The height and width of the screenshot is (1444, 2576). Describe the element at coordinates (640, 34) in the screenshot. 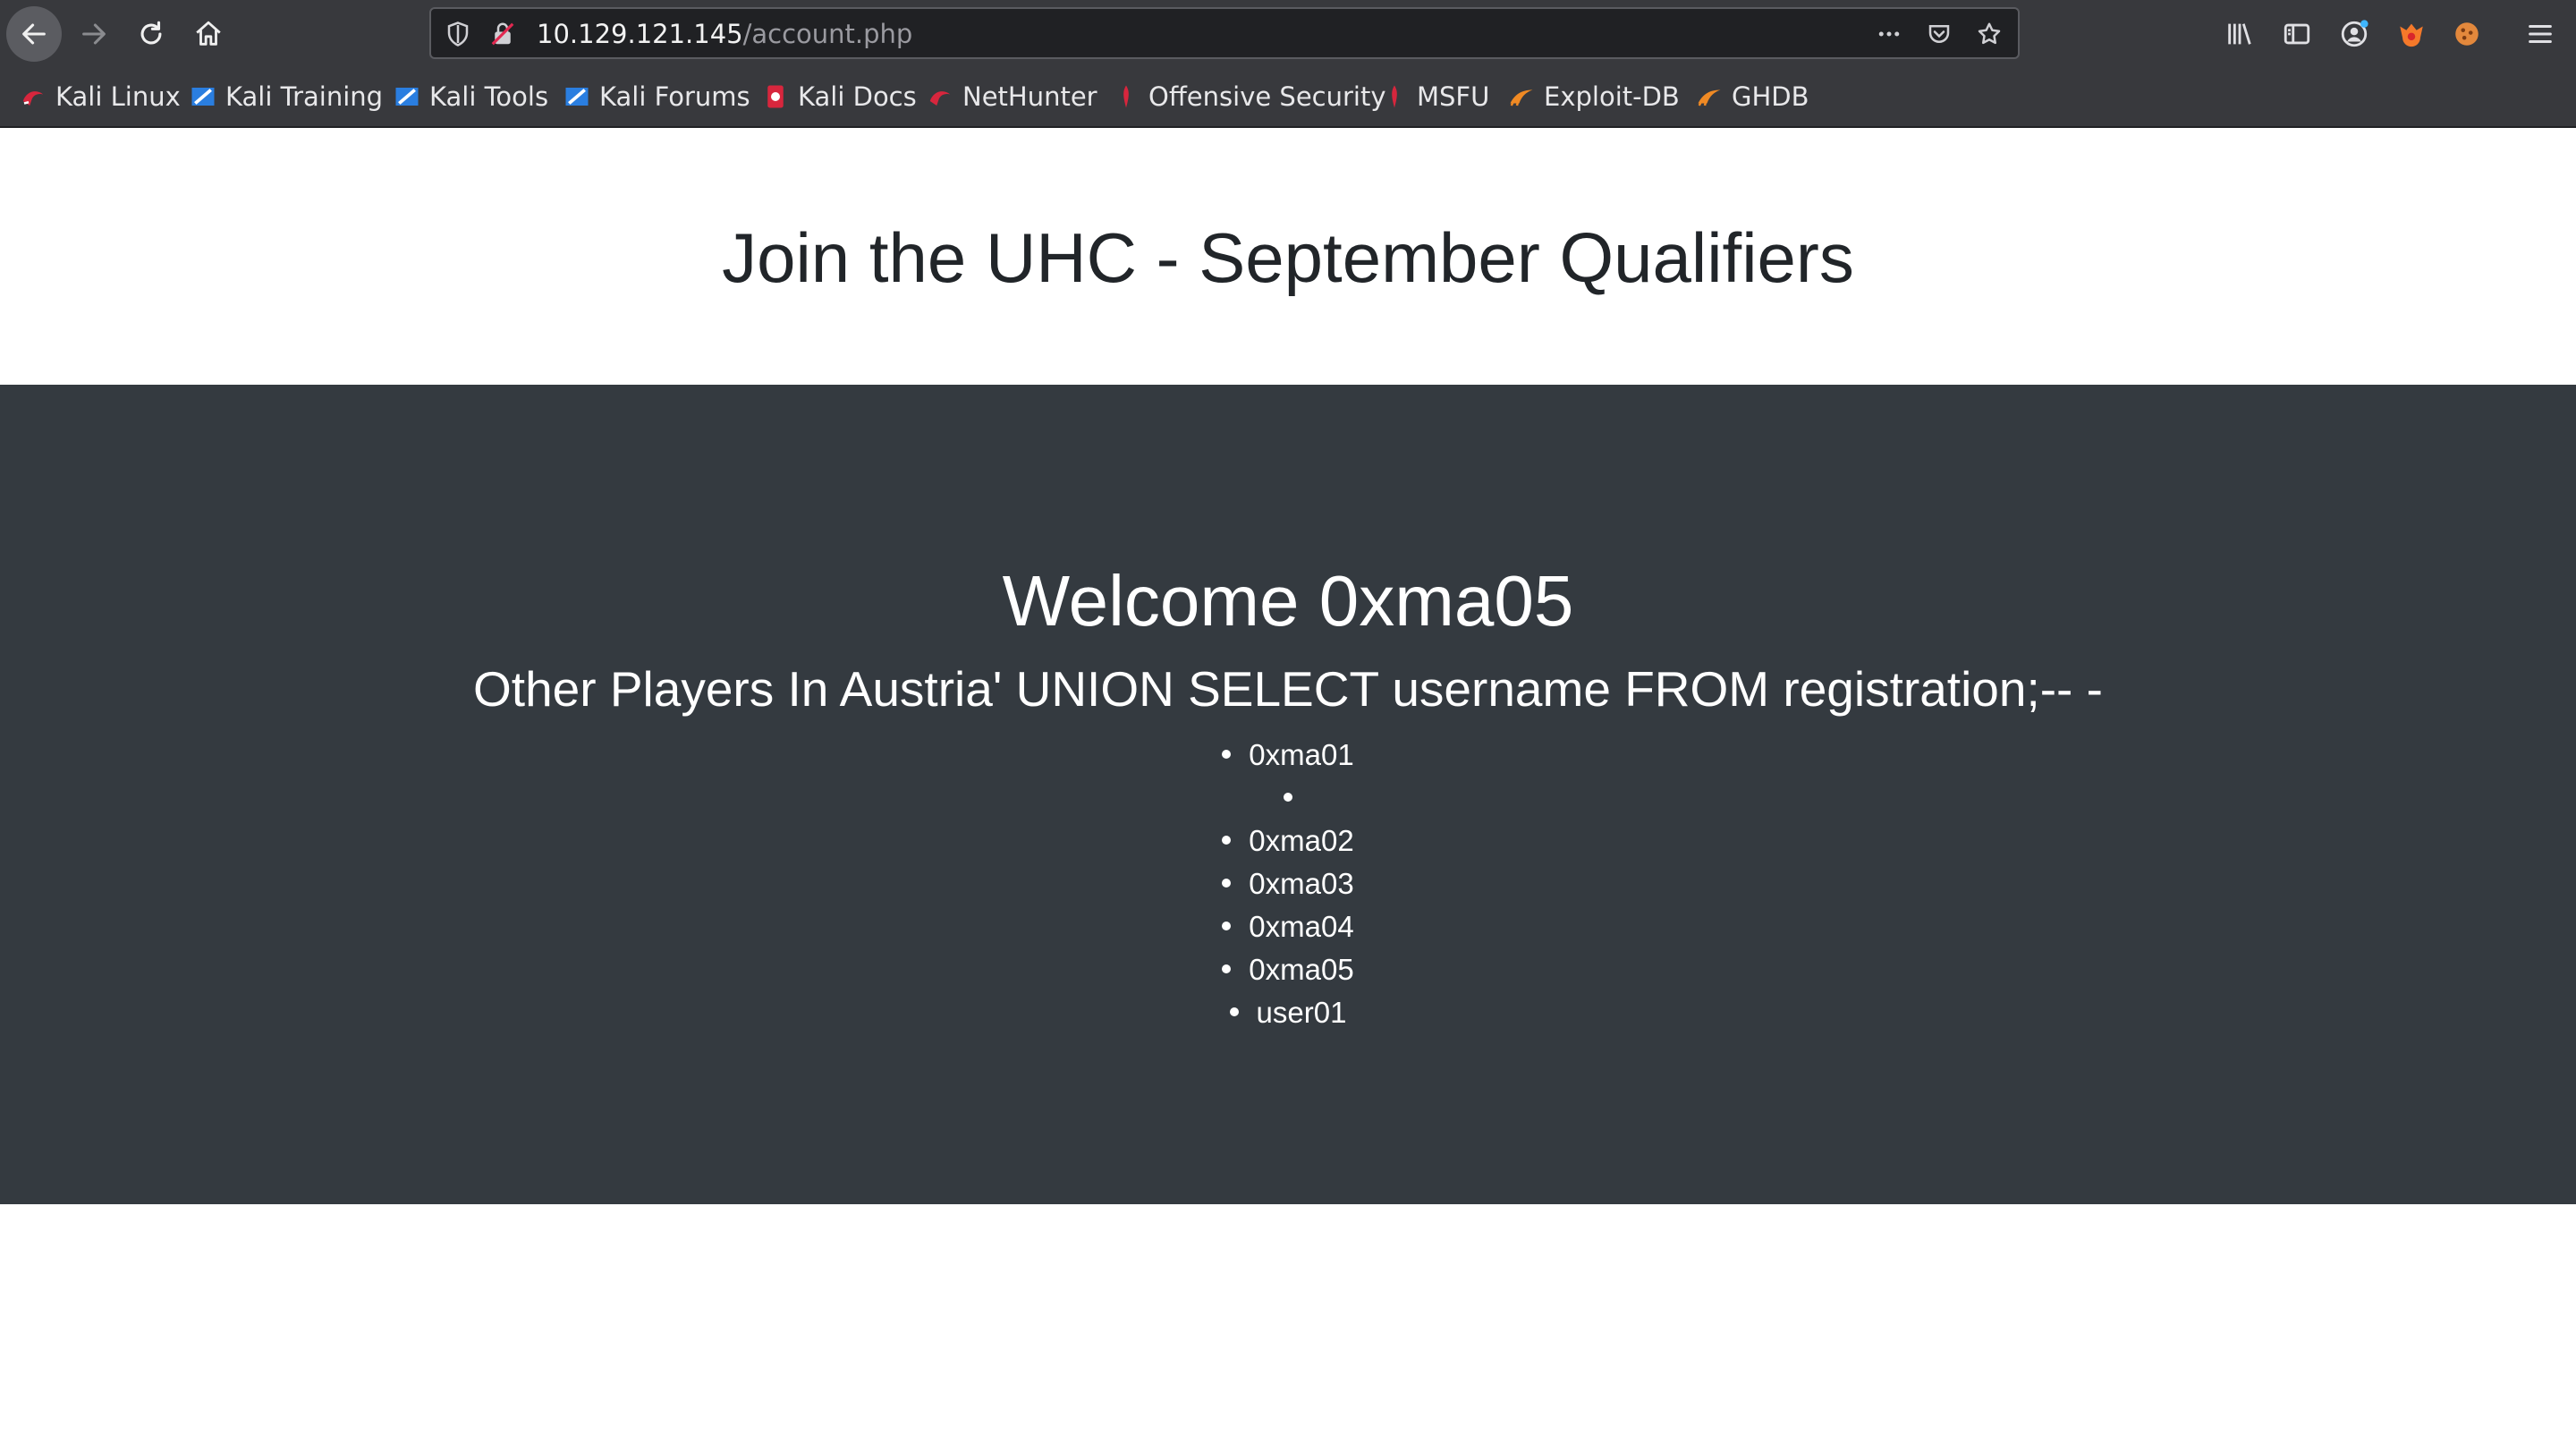

I see `url-host: 10.129.121.145` at that location.